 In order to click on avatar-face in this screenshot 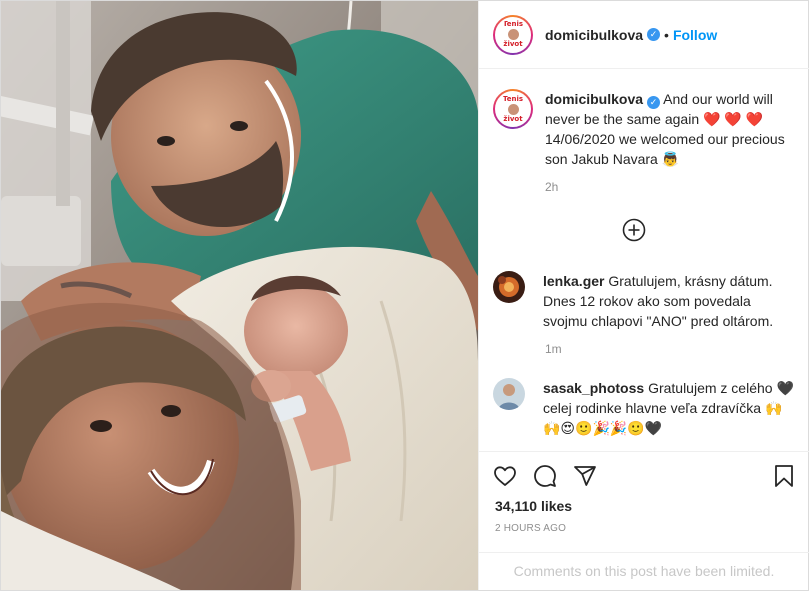, I will do `click(513, 34)`.